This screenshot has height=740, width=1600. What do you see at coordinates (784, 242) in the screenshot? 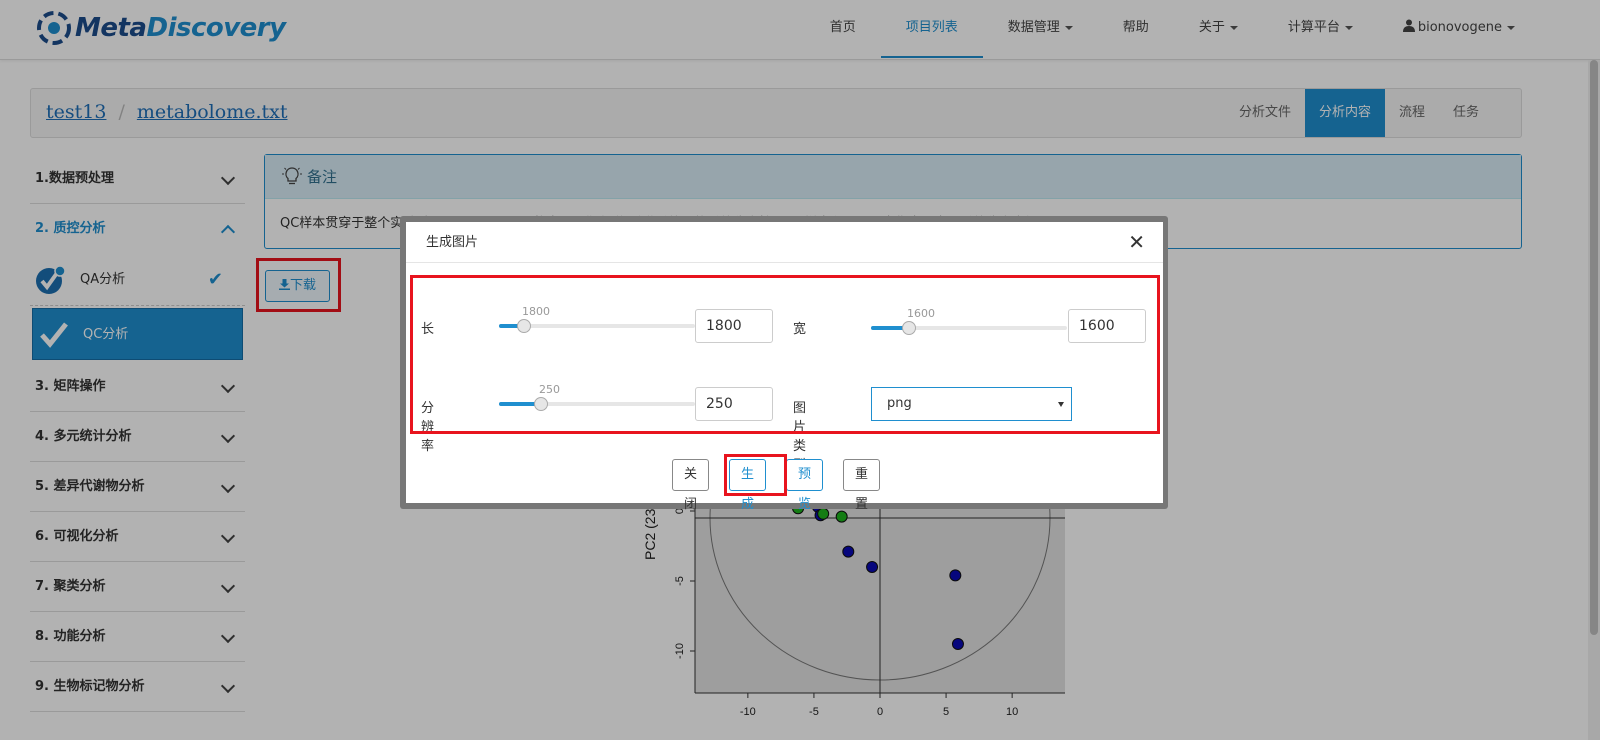
I see `dialog-header: 生成图片 ✕` at bounding box center [784, 242].